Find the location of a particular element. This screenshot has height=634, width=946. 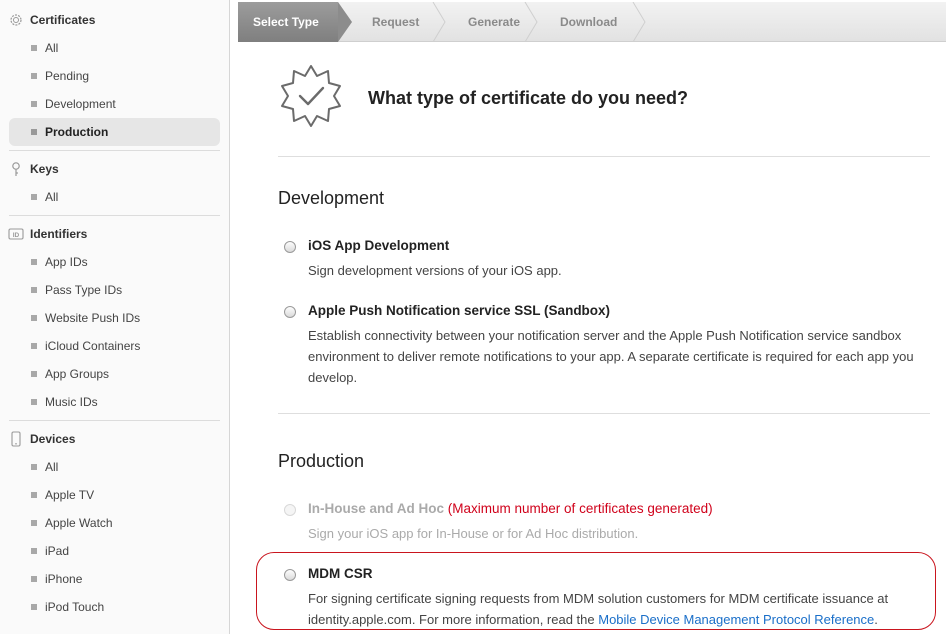

sidebar-item-label: iPod Touch is located at coordinates (75, 607).